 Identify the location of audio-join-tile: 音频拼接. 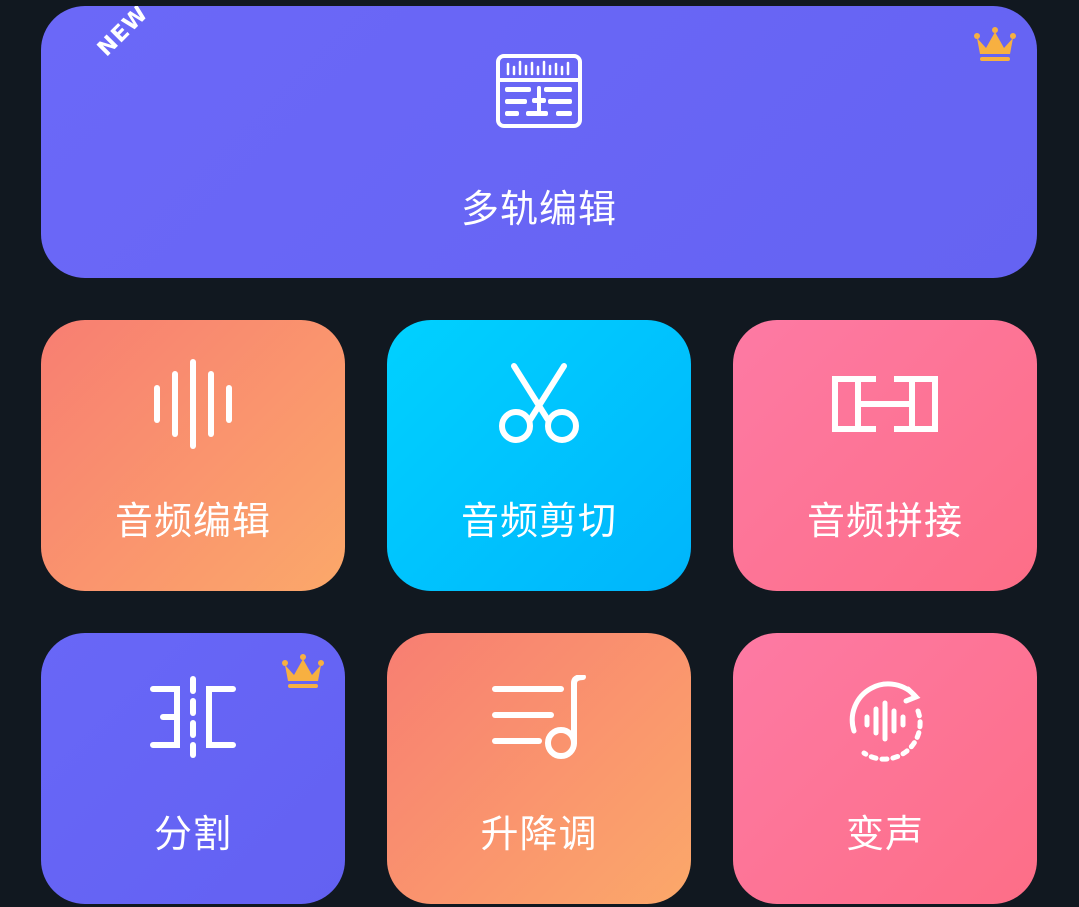
(885, 455).